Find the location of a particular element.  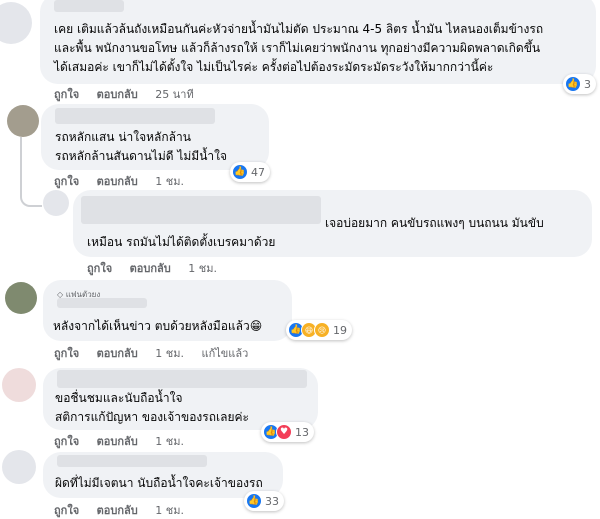

sad-reaction-icon: 😢 is located at coordinates (322, 330).